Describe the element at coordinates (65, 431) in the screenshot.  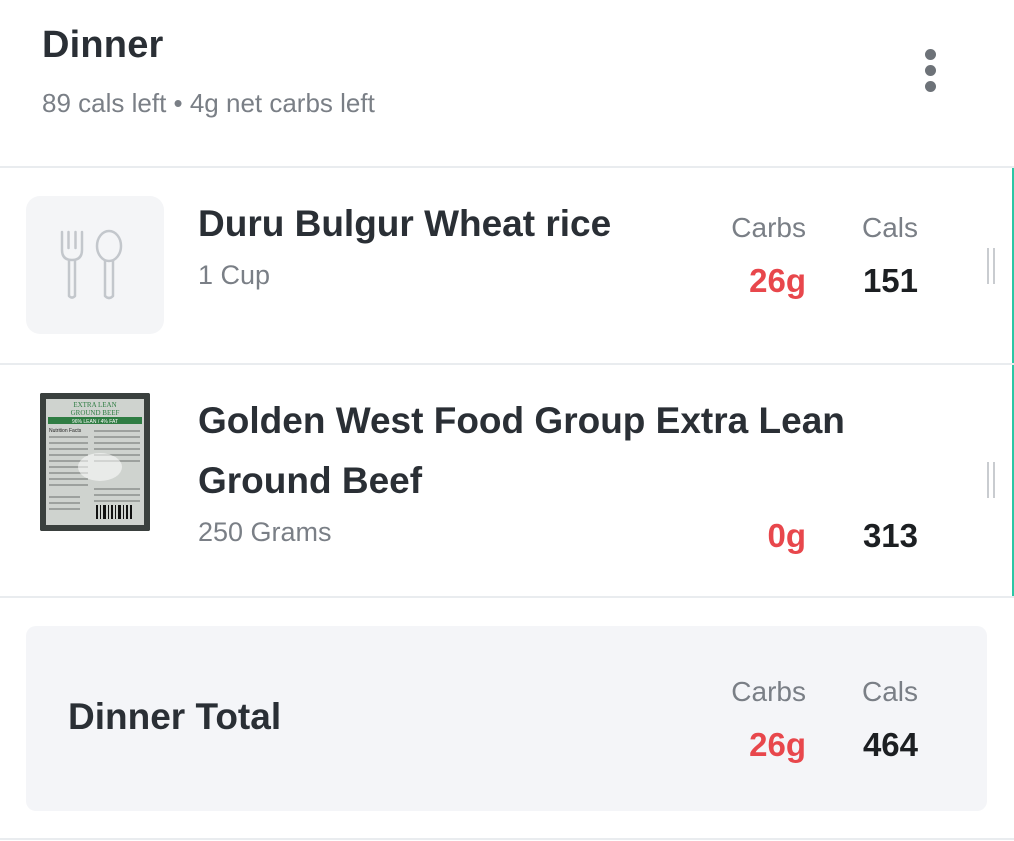
I see `package-nutrition-title: Nutrition Facts` at that location.